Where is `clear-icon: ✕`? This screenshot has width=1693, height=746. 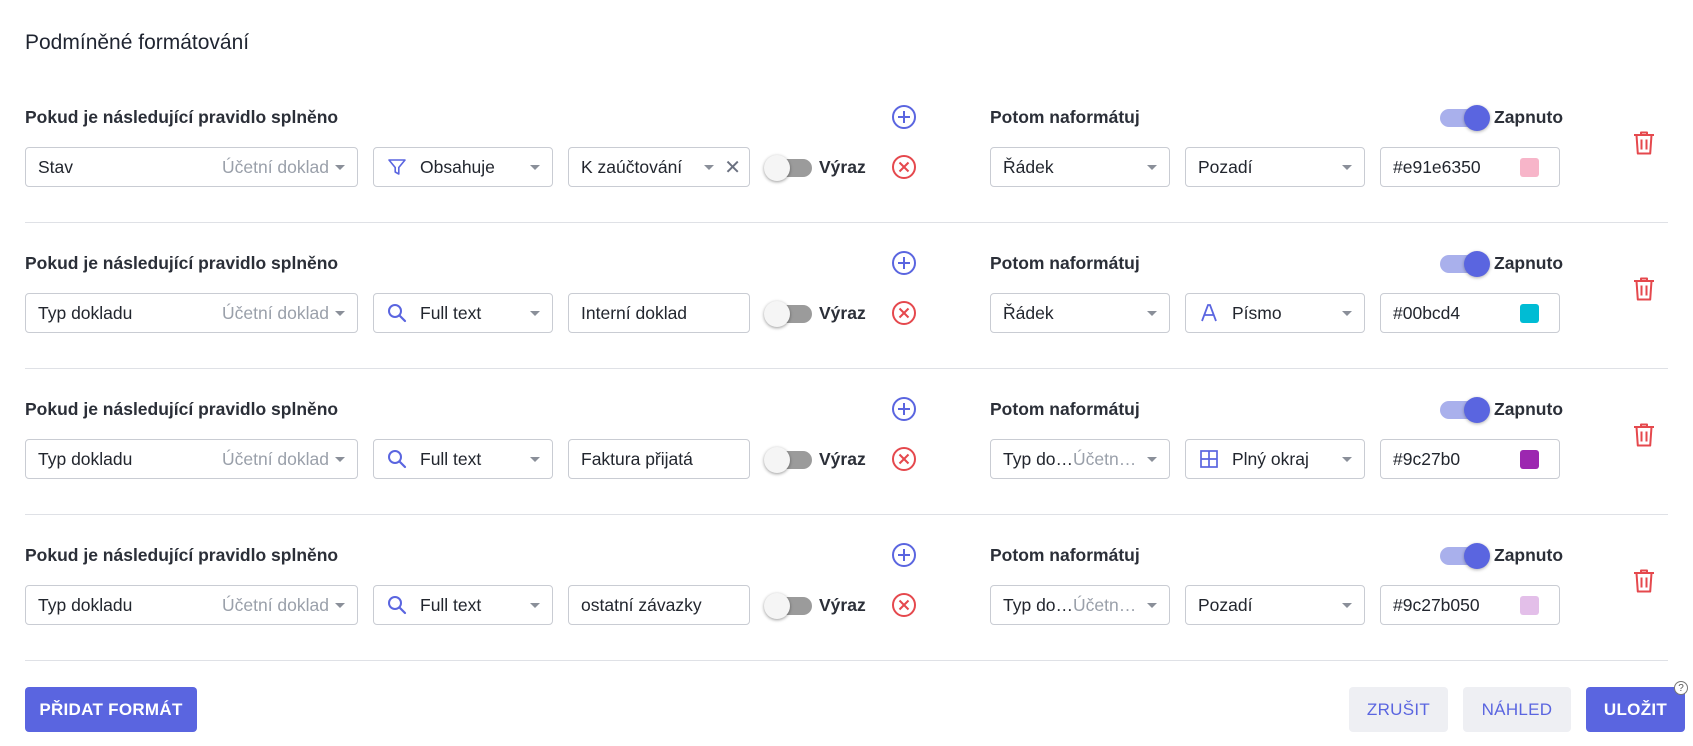 clear-icon: ✕ is located at coordinates (732, 167).